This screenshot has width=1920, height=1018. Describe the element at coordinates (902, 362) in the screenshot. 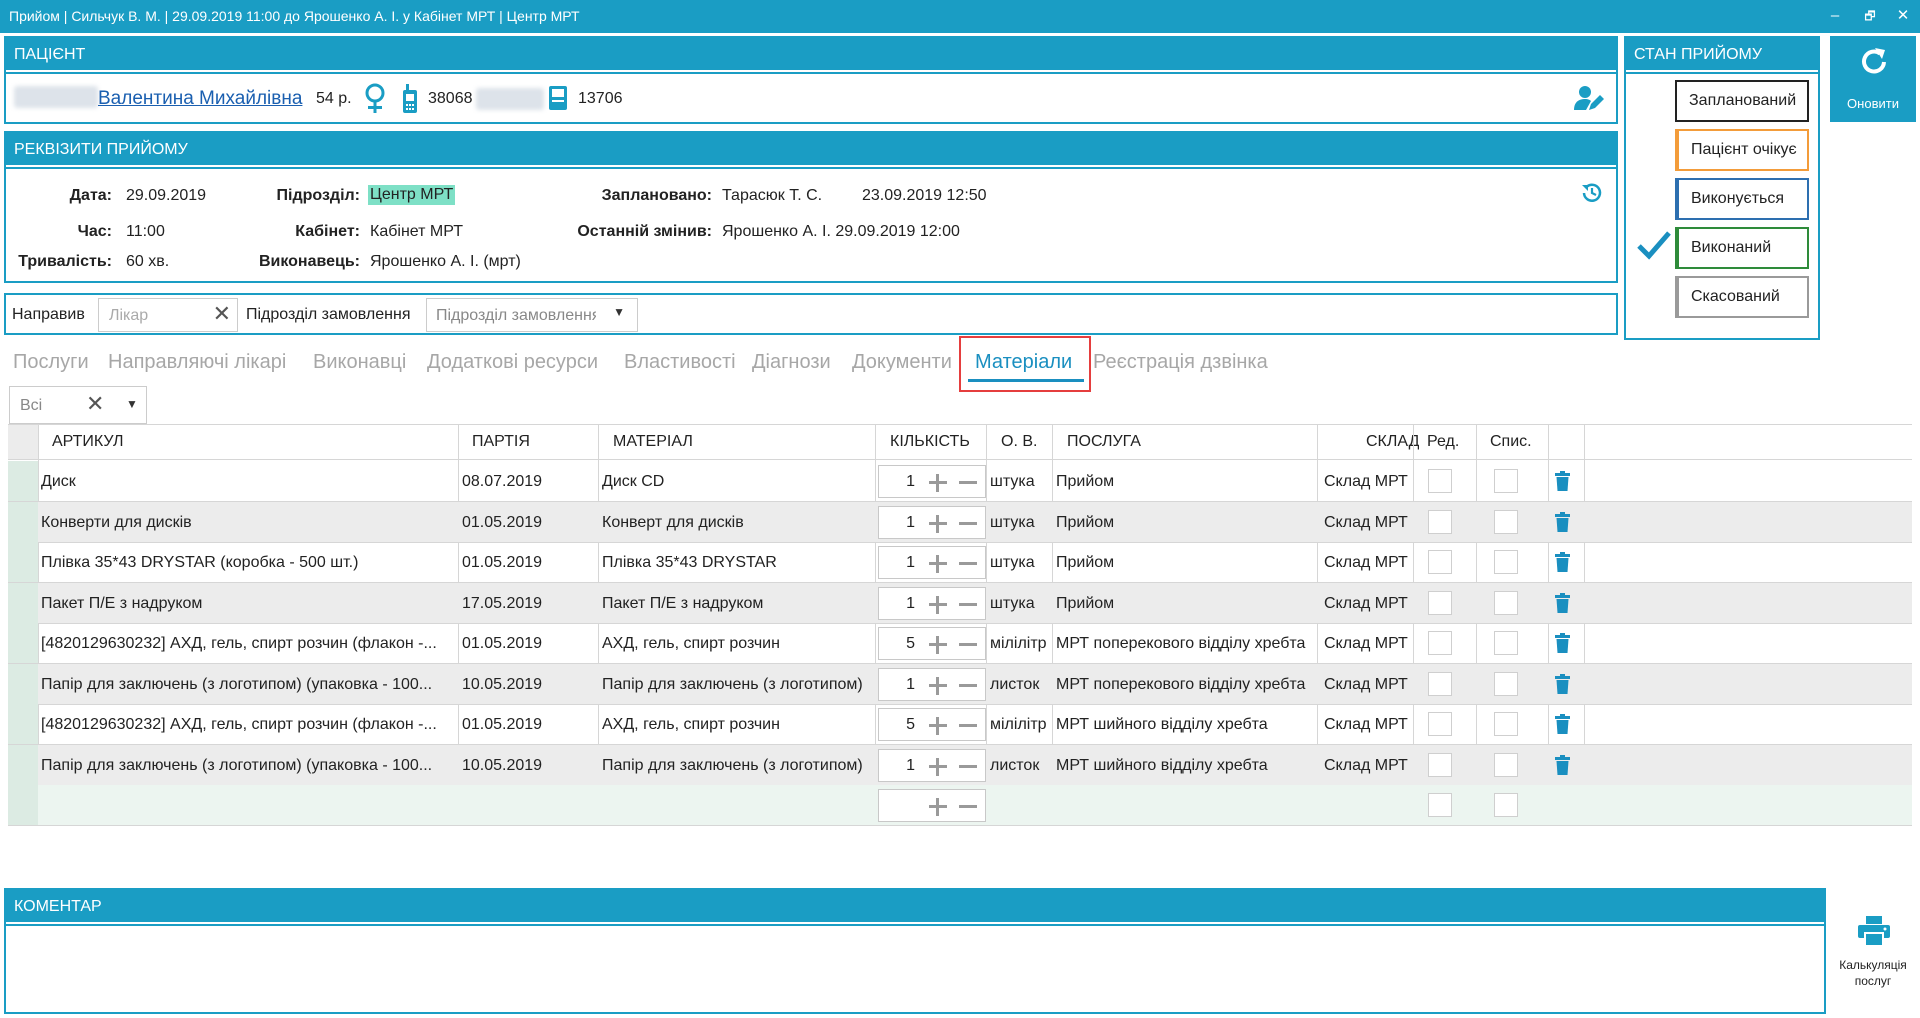

I see `tab-documents: Документи` at that location.